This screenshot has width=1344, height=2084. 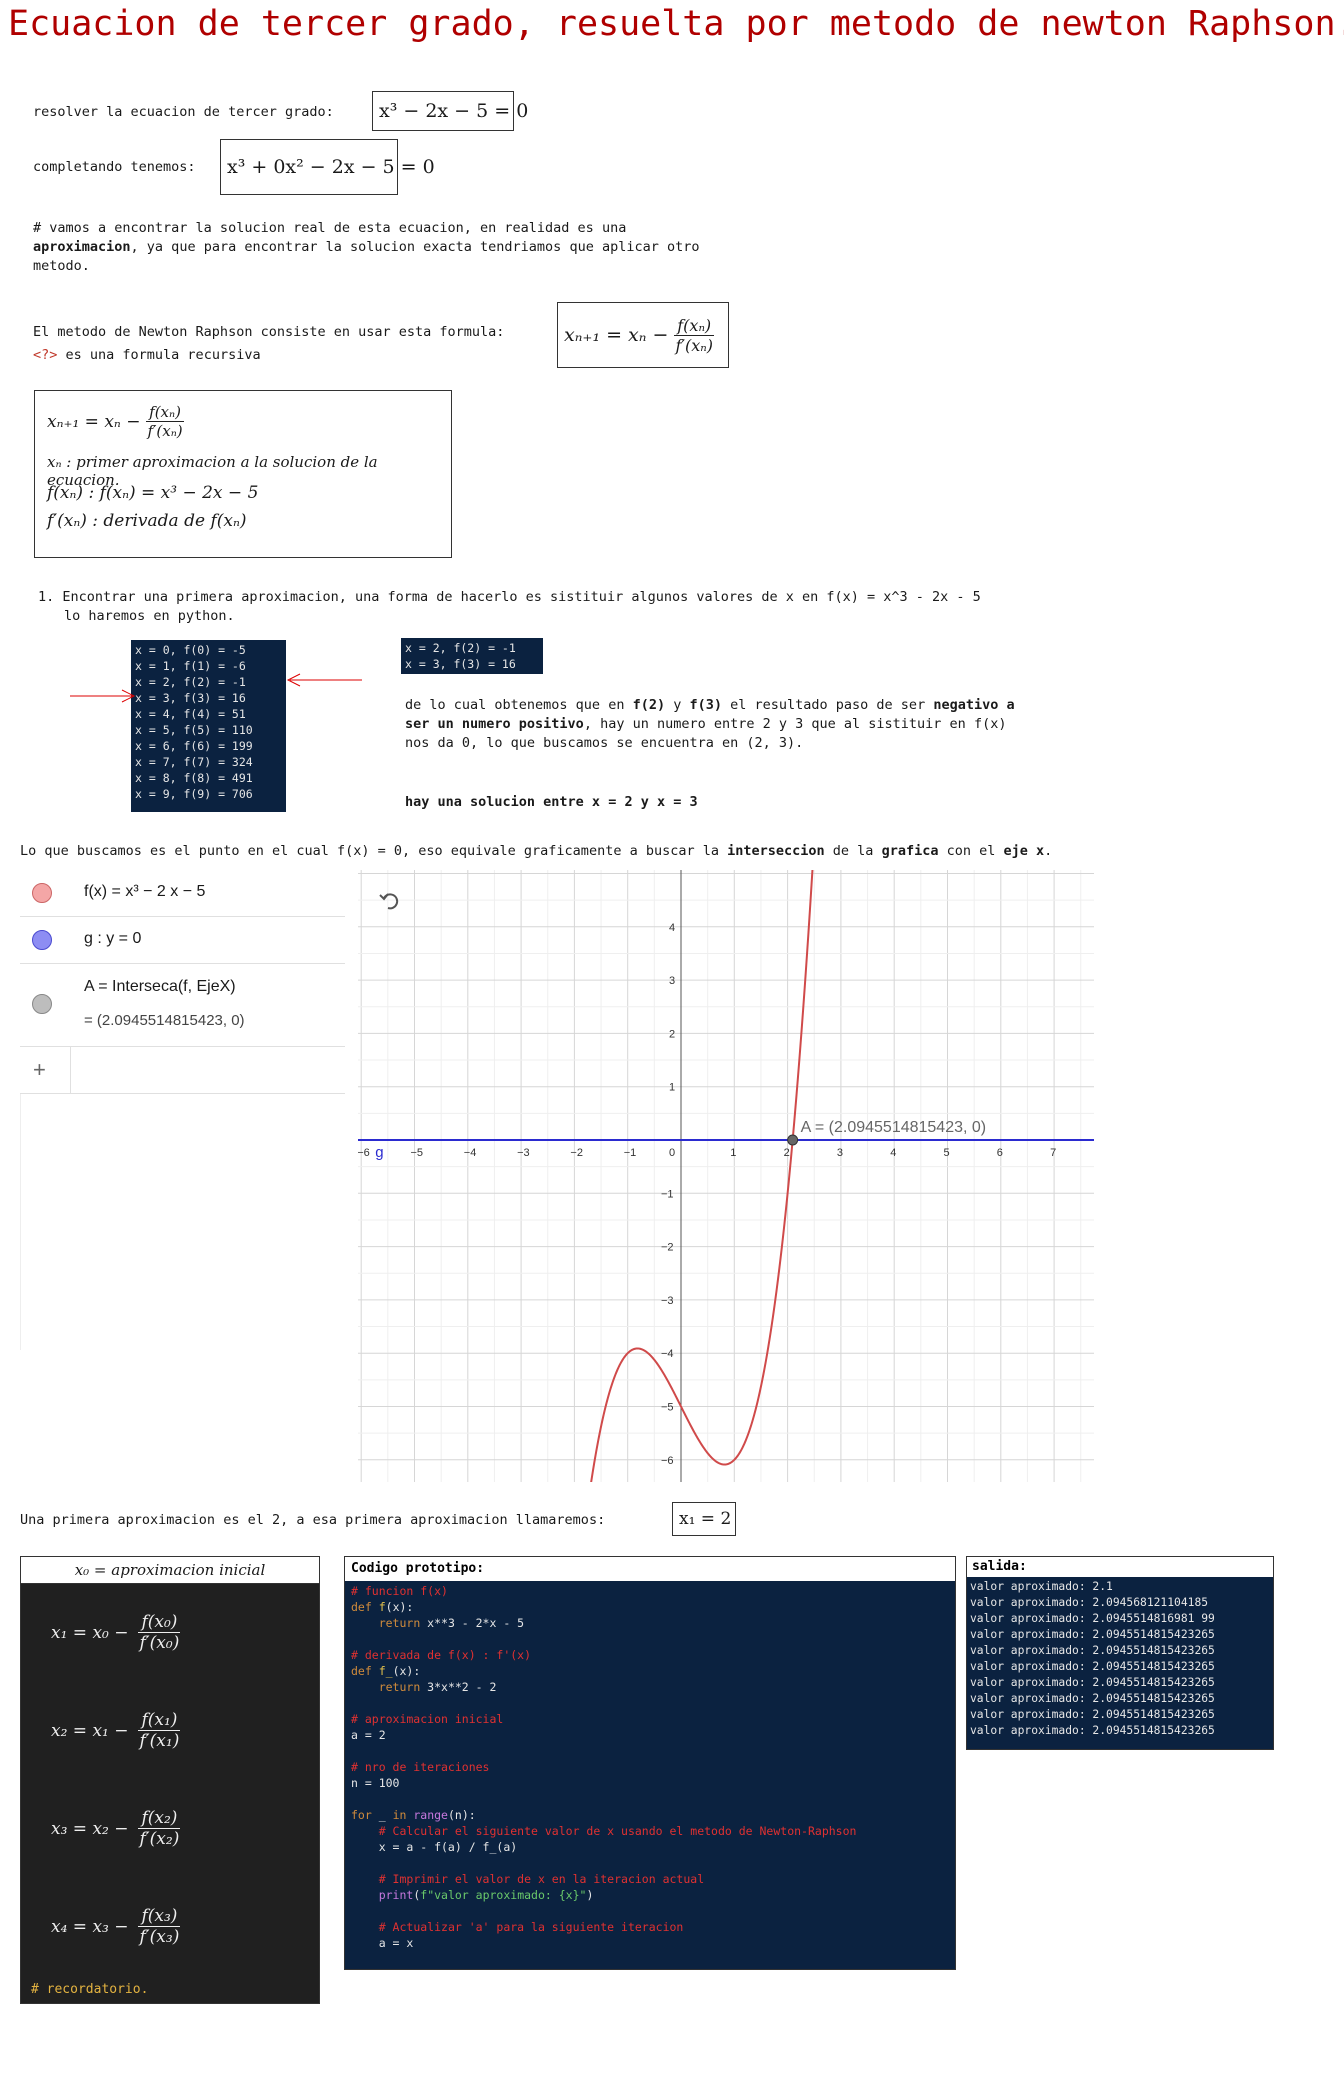 I want to click on y-tick-label: −1, so click(x=667, y=1194).